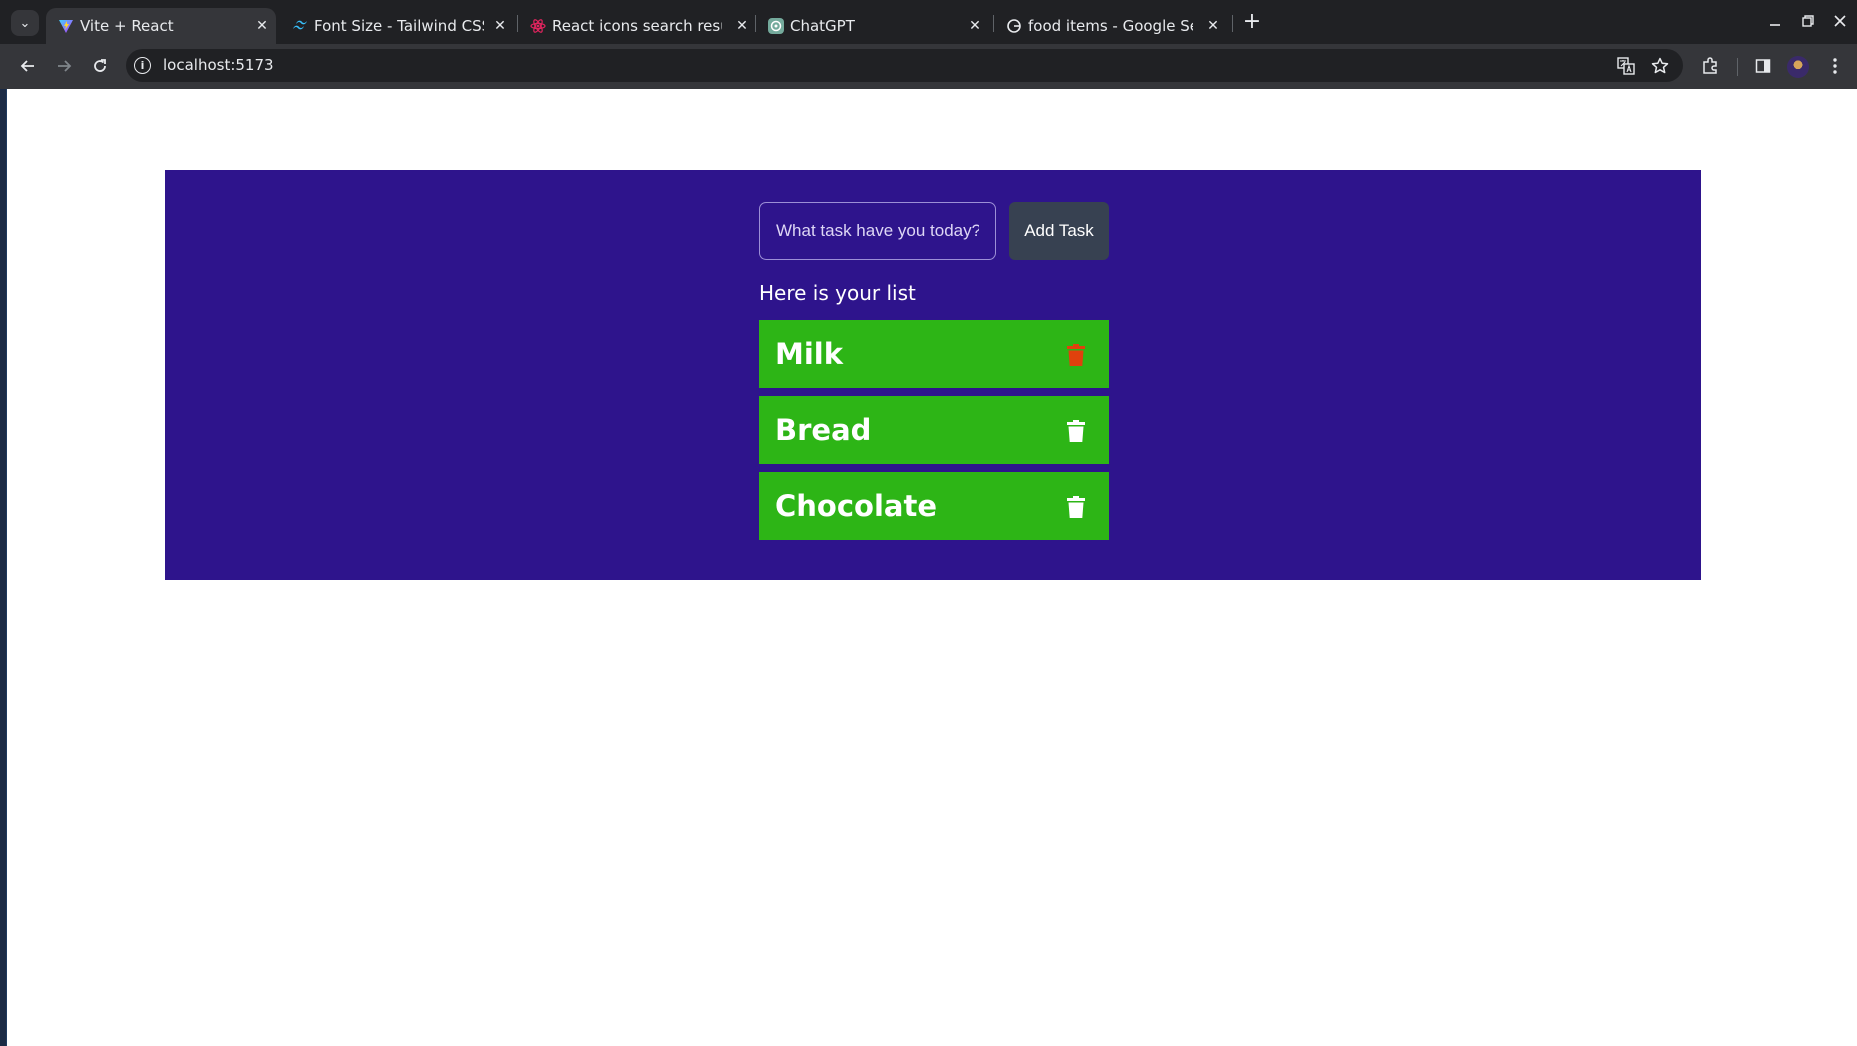 The image size is (1857, 1046). I want to click on tab-title: Font Size - Tailwind CSS, so click(399, 26).